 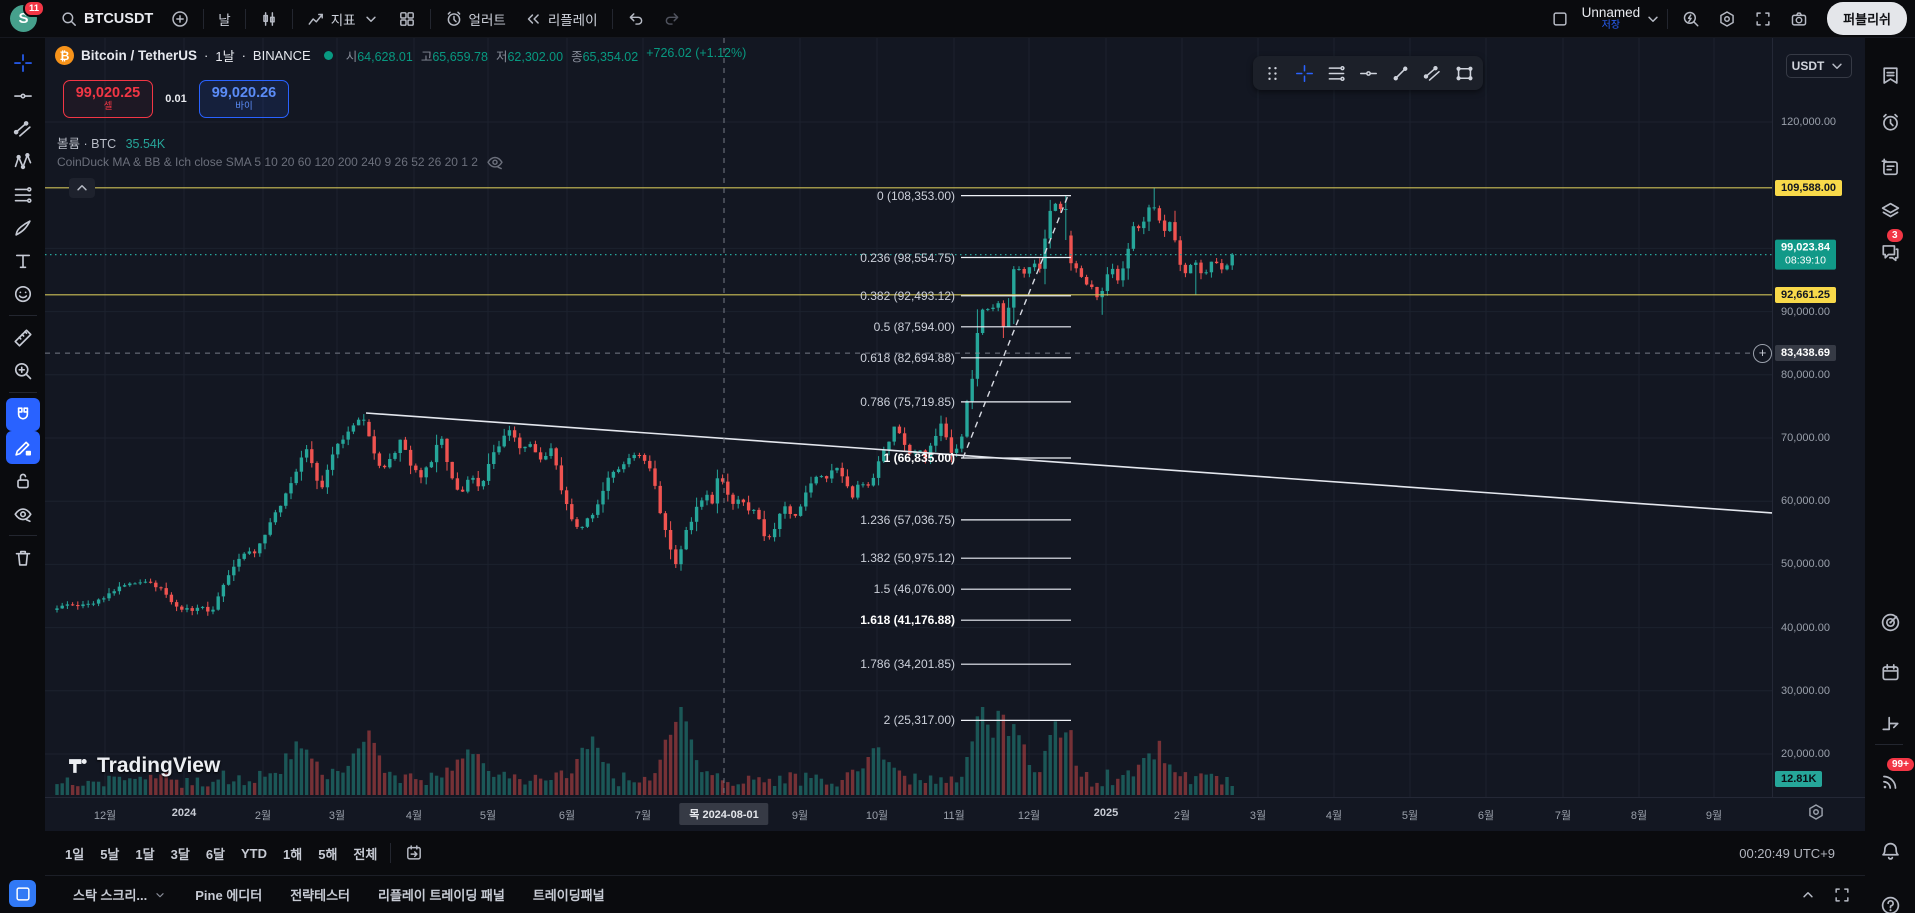 I want to click on xabcd-tool-button, so click(x=23, y=161).